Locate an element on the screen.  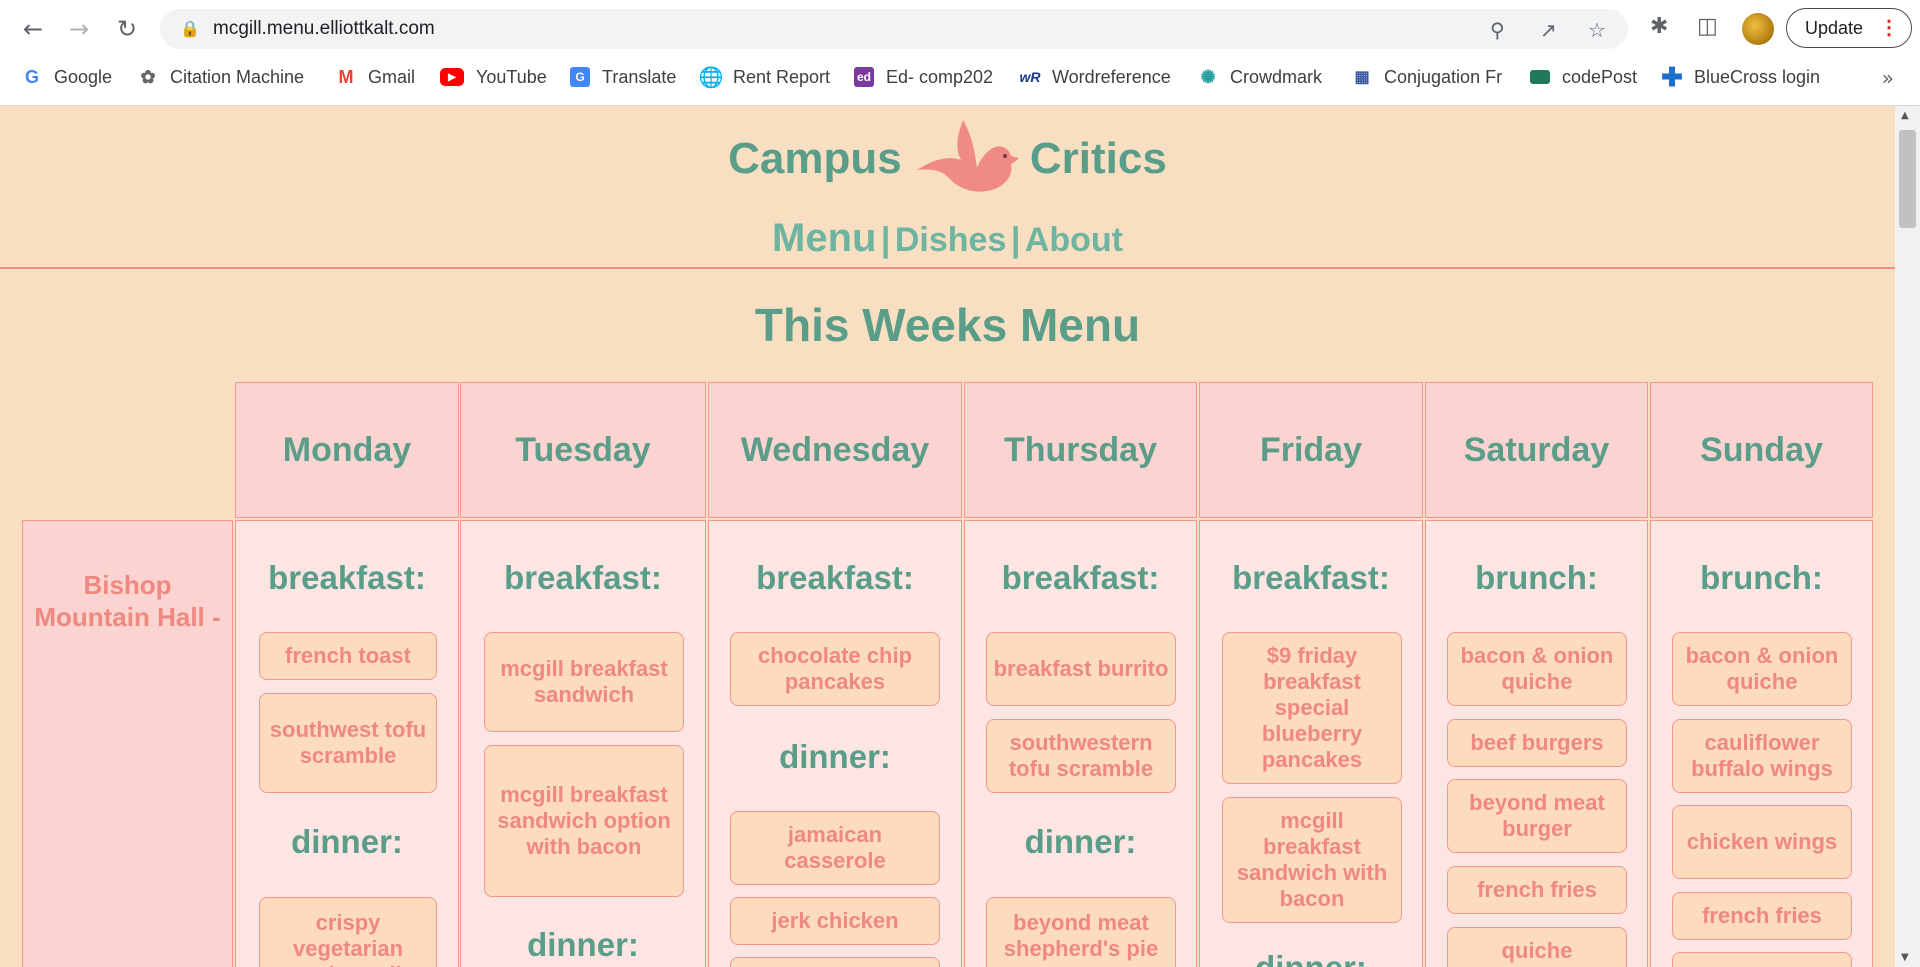
dish-card: southwestern tofu scramble is located at coordinates (1081, 756).